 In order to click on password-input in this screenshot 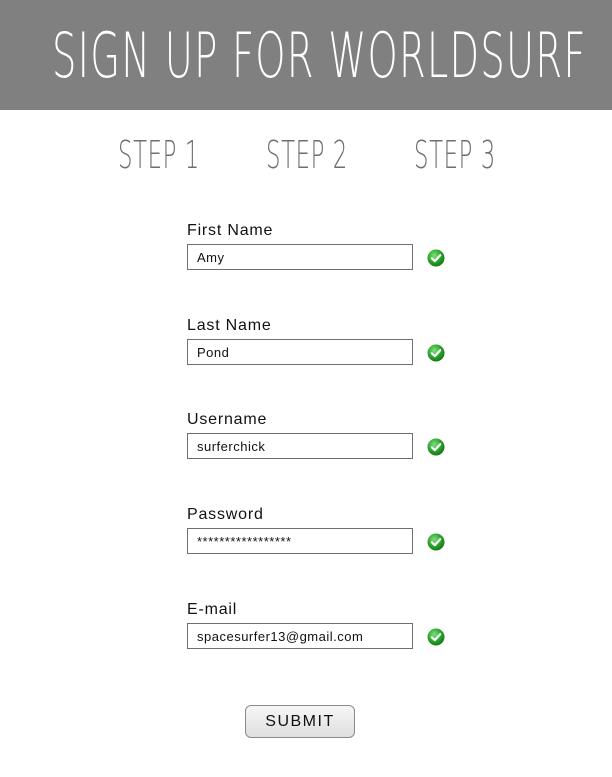, I will do `click(300, 541)`.